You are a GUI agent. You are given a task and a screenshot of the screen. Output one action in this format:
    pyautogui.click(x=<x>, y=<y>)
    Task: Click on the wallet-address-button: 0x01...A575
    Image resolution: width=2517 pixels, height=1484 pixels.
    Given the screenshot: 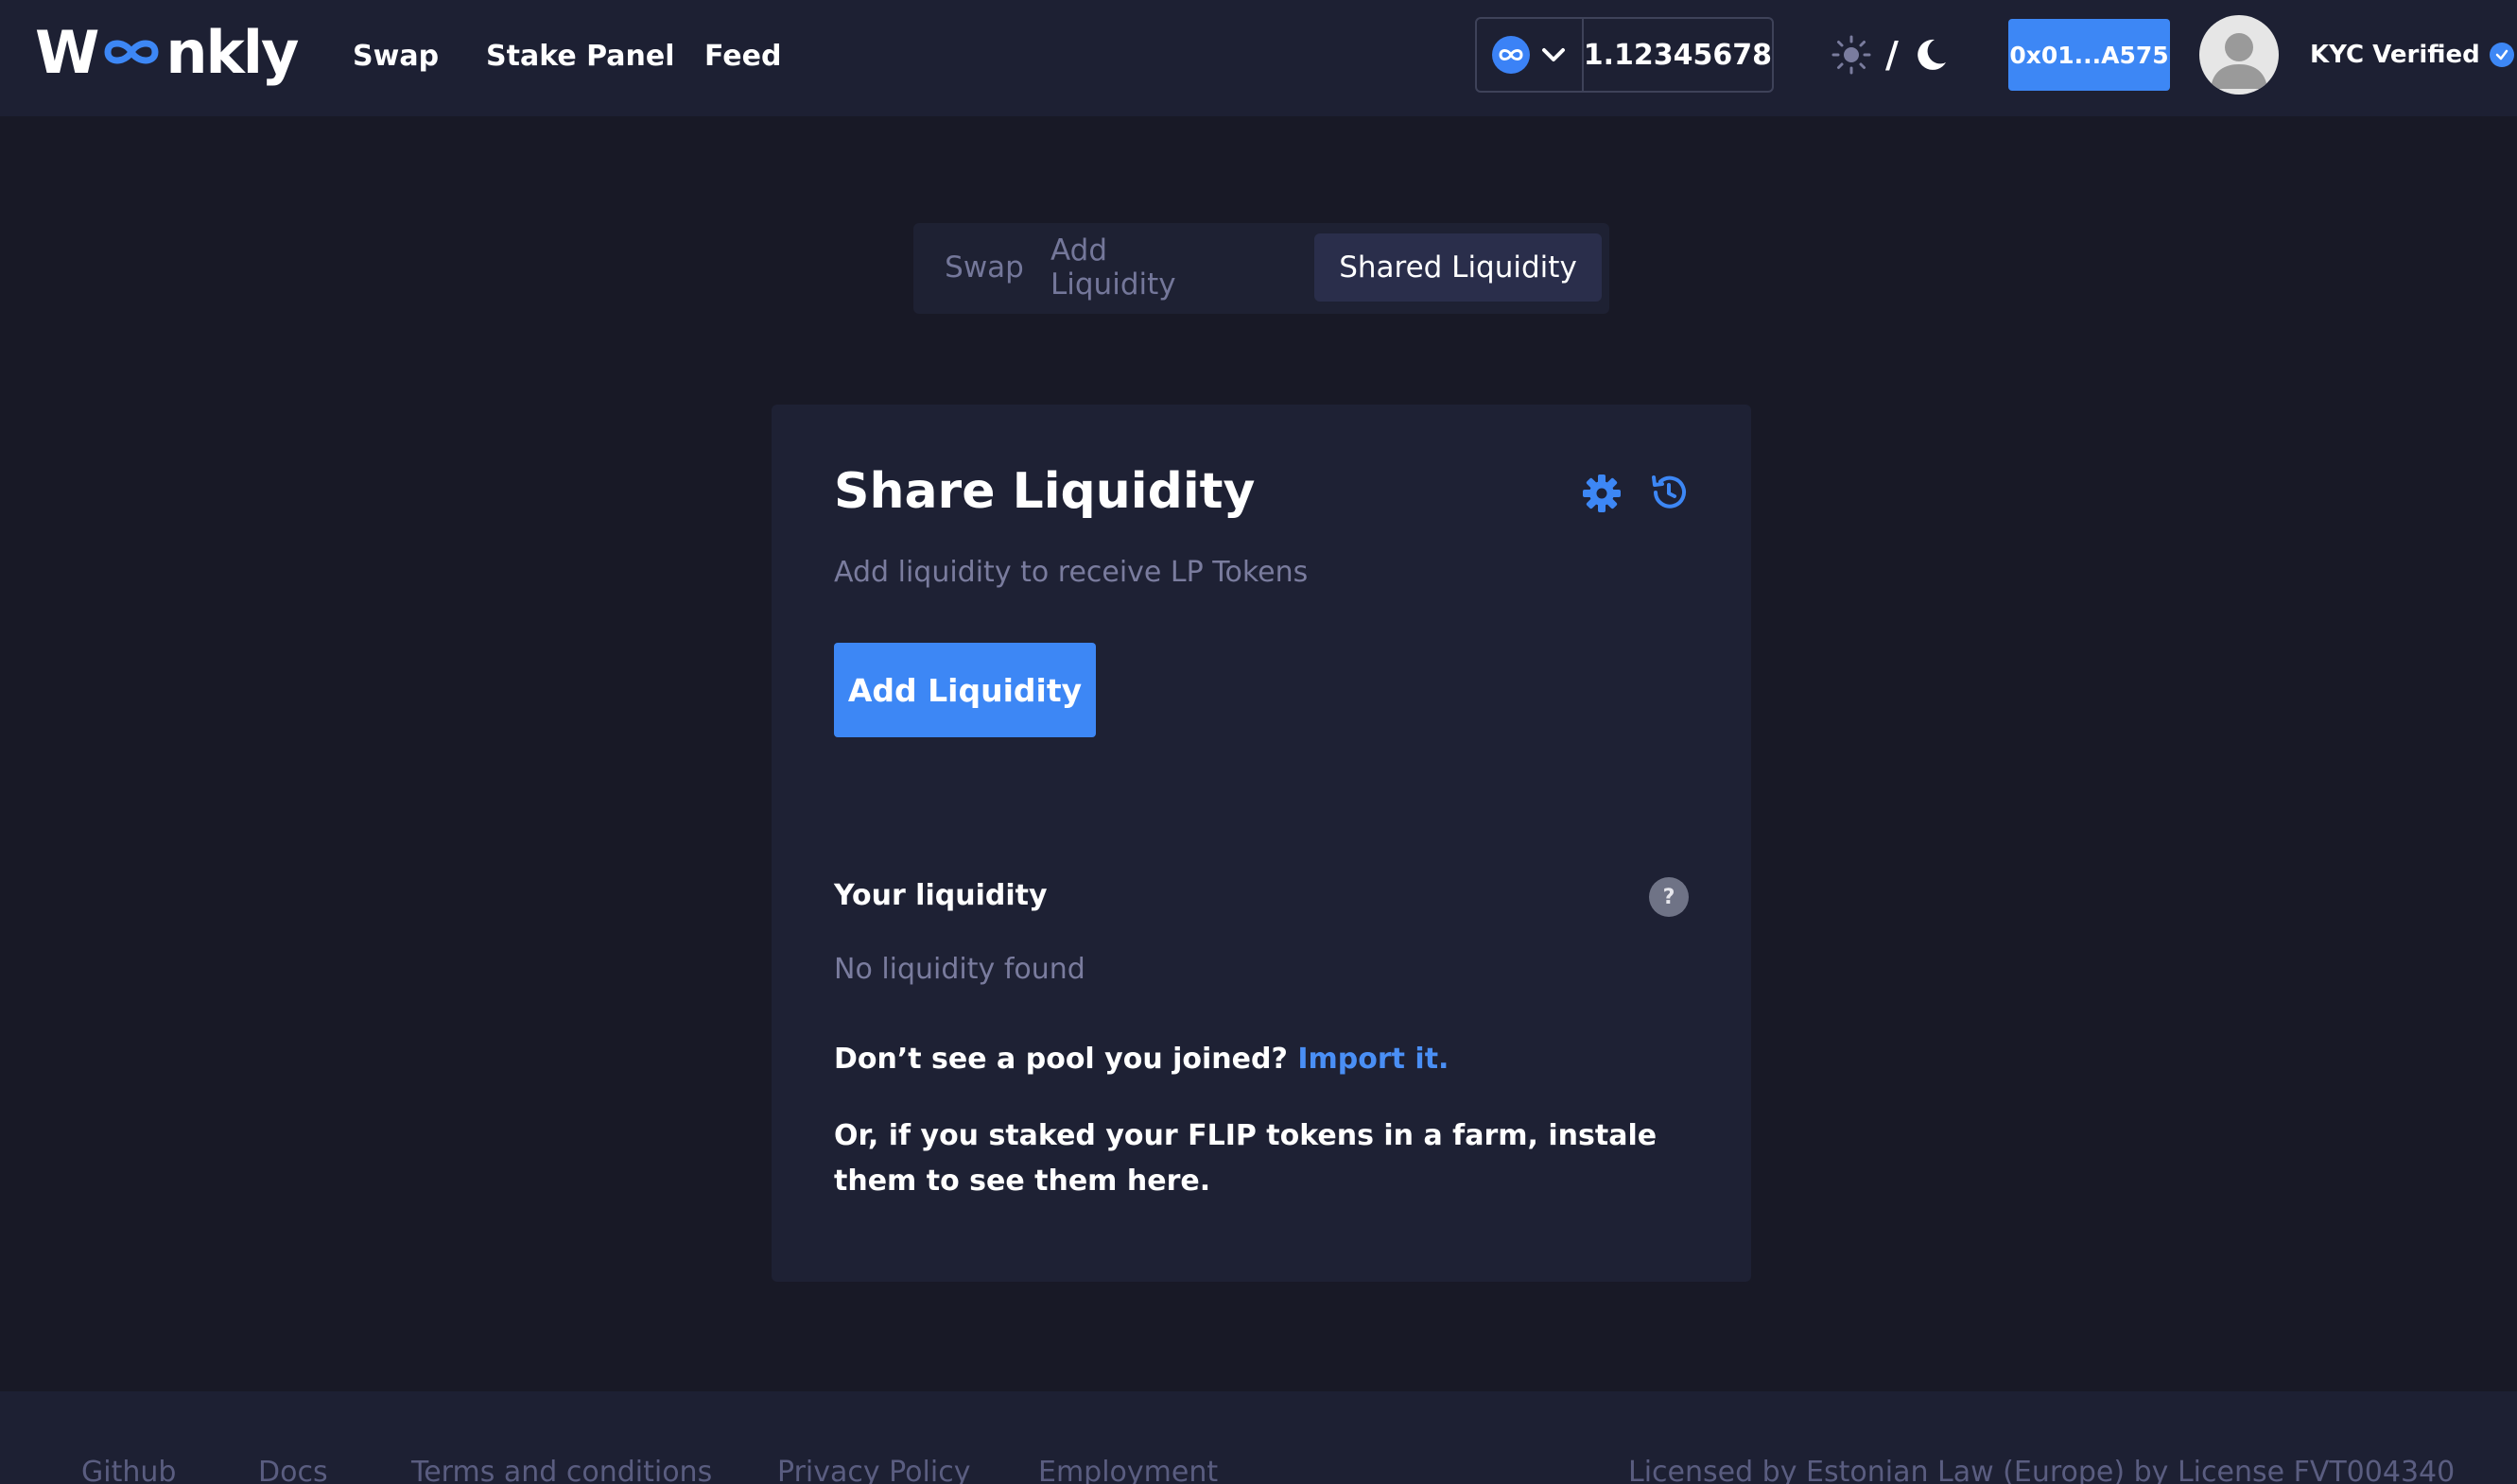 What is the action you would take?
    pyautogui.click(x=2089, y=55)
    